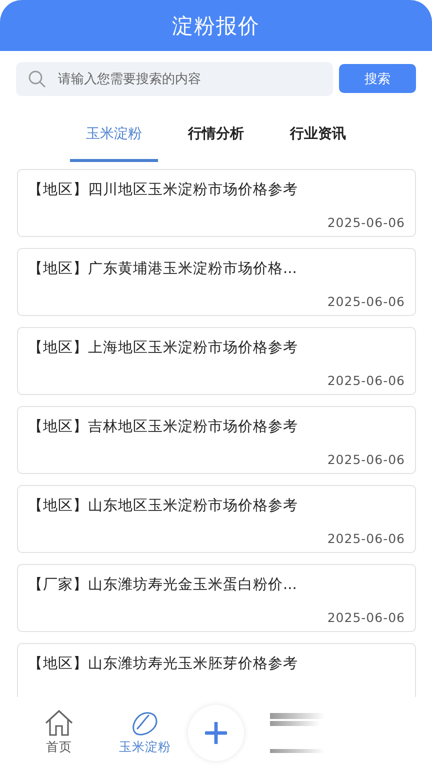  What do you see at coordinates (216, 519) in the screenshot?
I see `article-card: 【地区】山东地区玉米淀粉市场价格参考 2025-06-06` at bounding box center [216, 519].